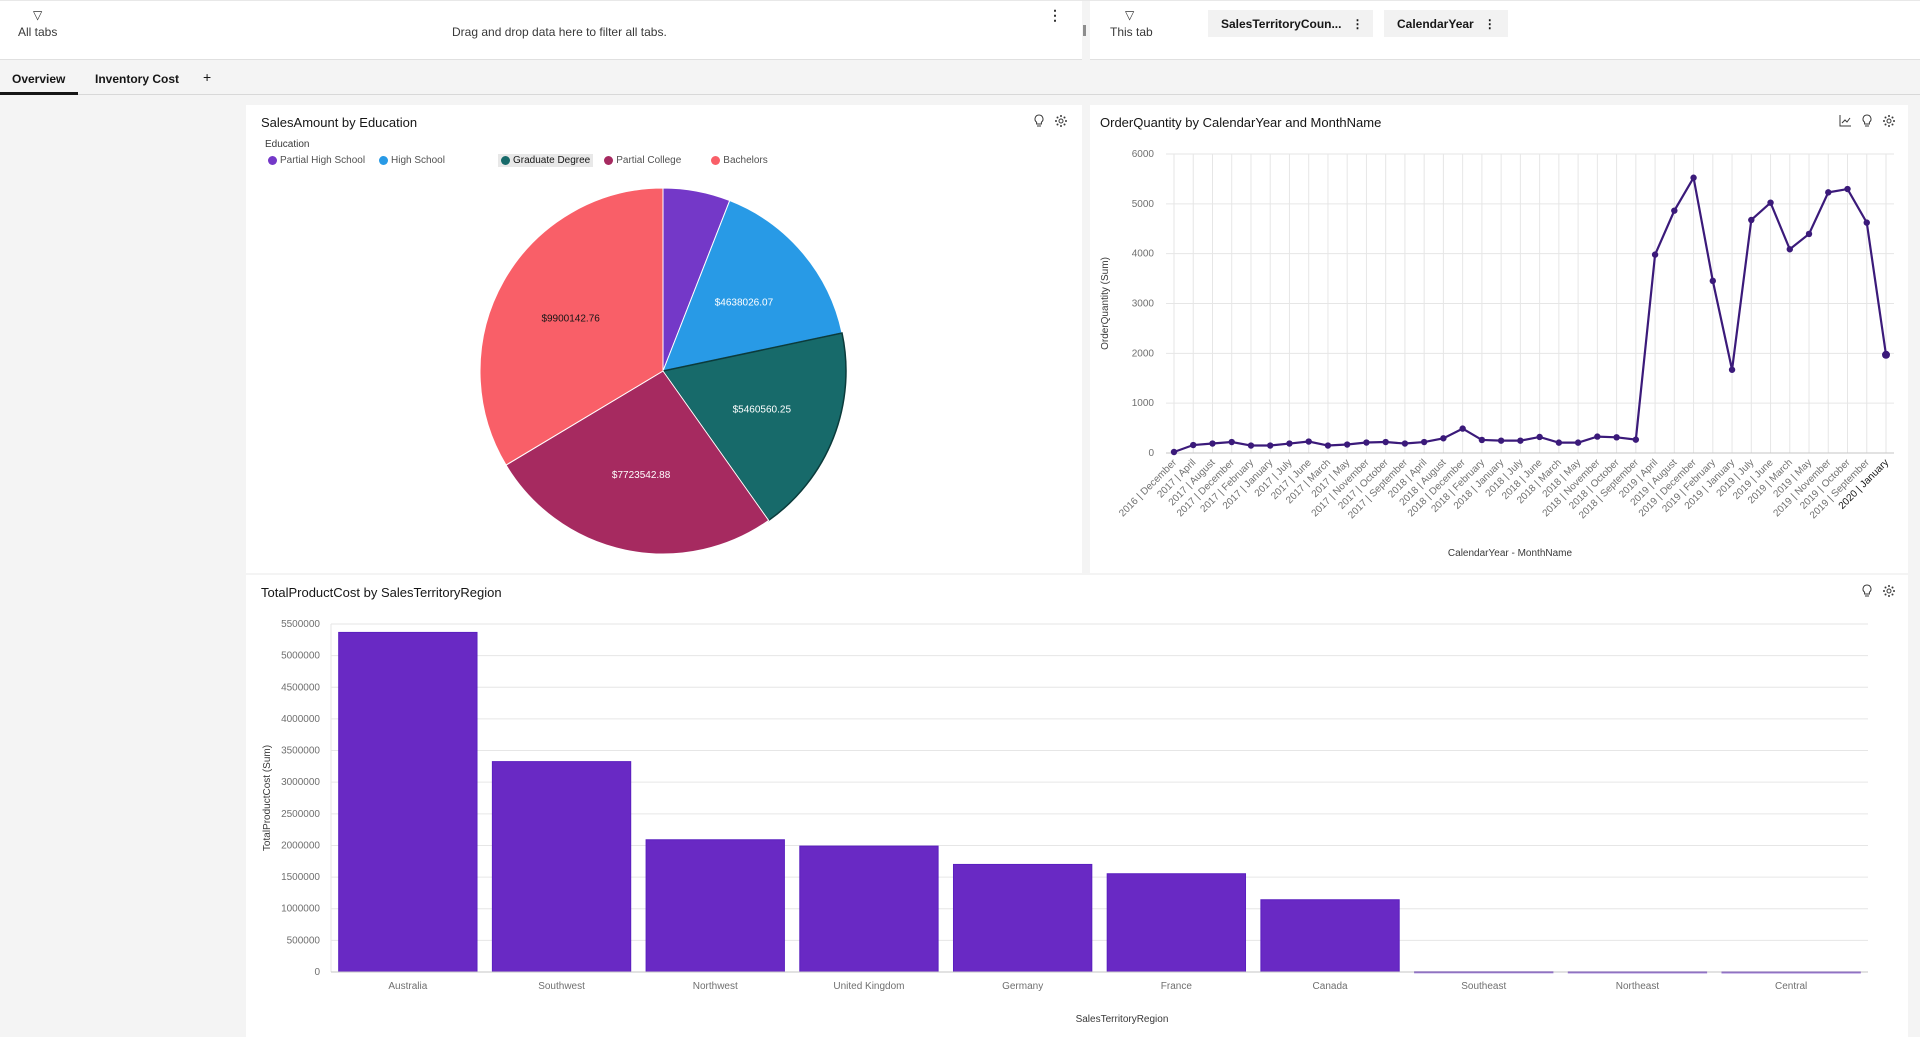  Describe the element at coordinates (316, 160) in the screenshot. I see `legend-item-partial-high-school: Partial High School` at that location.